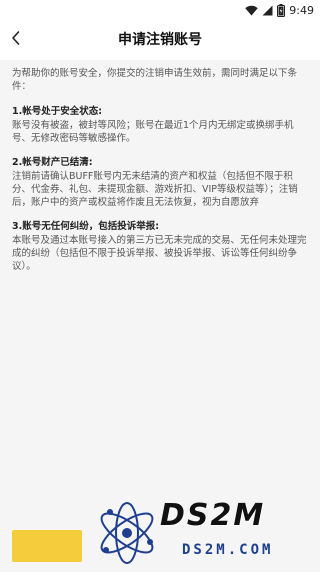 The image size is (320, 572). Describe the element at coordinates (301, 10) in the screenshot. I see `status-time: 9:49` at that location.